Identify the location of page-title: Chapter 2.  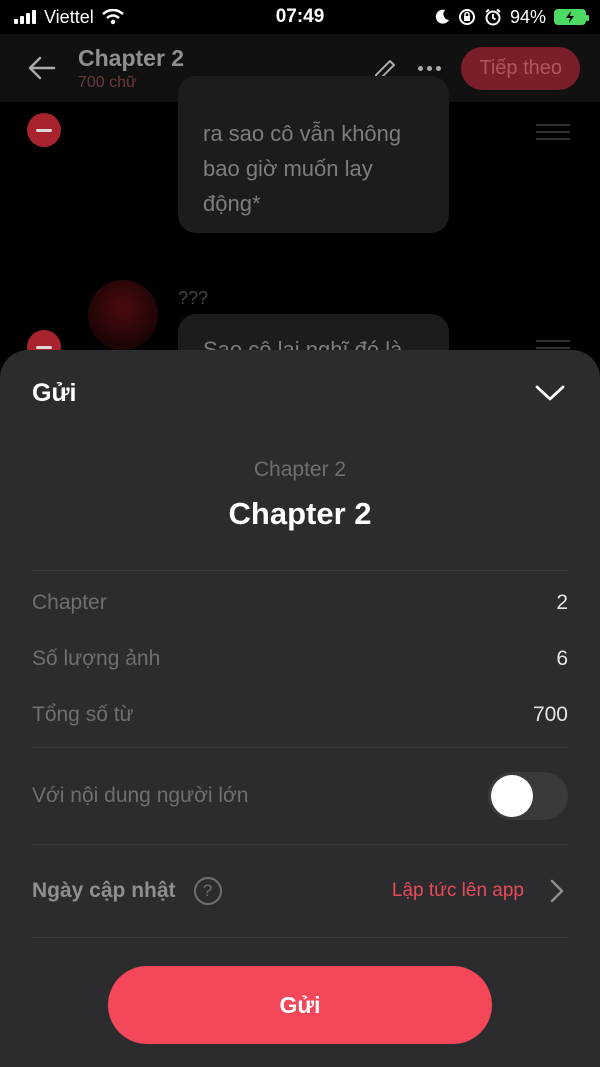
(131, 57).